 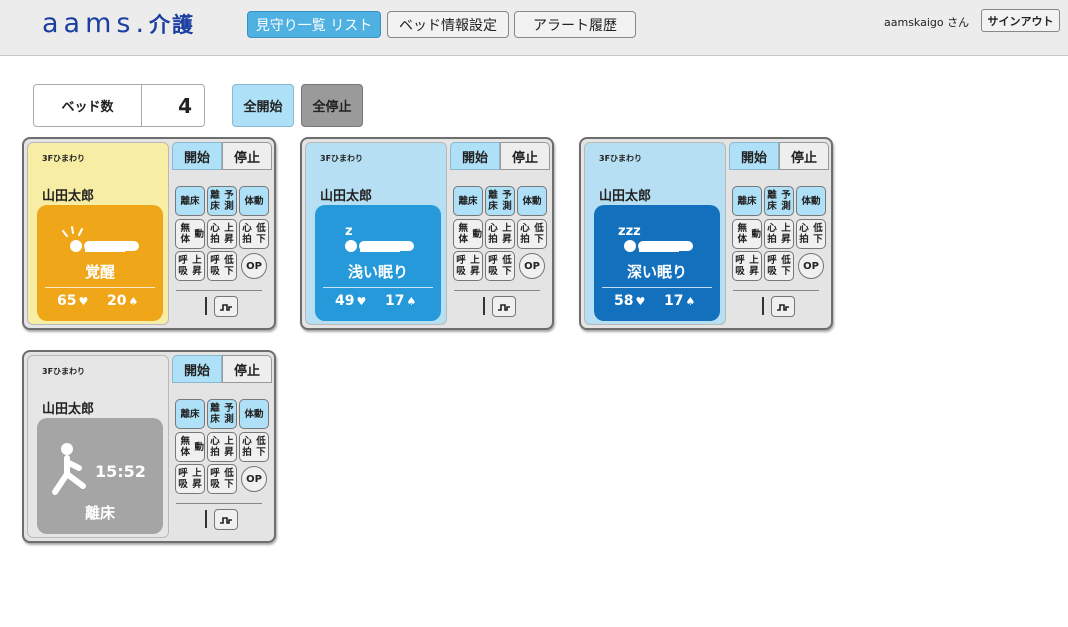 I want to click on divider-bar, so click(x=484, y=306).